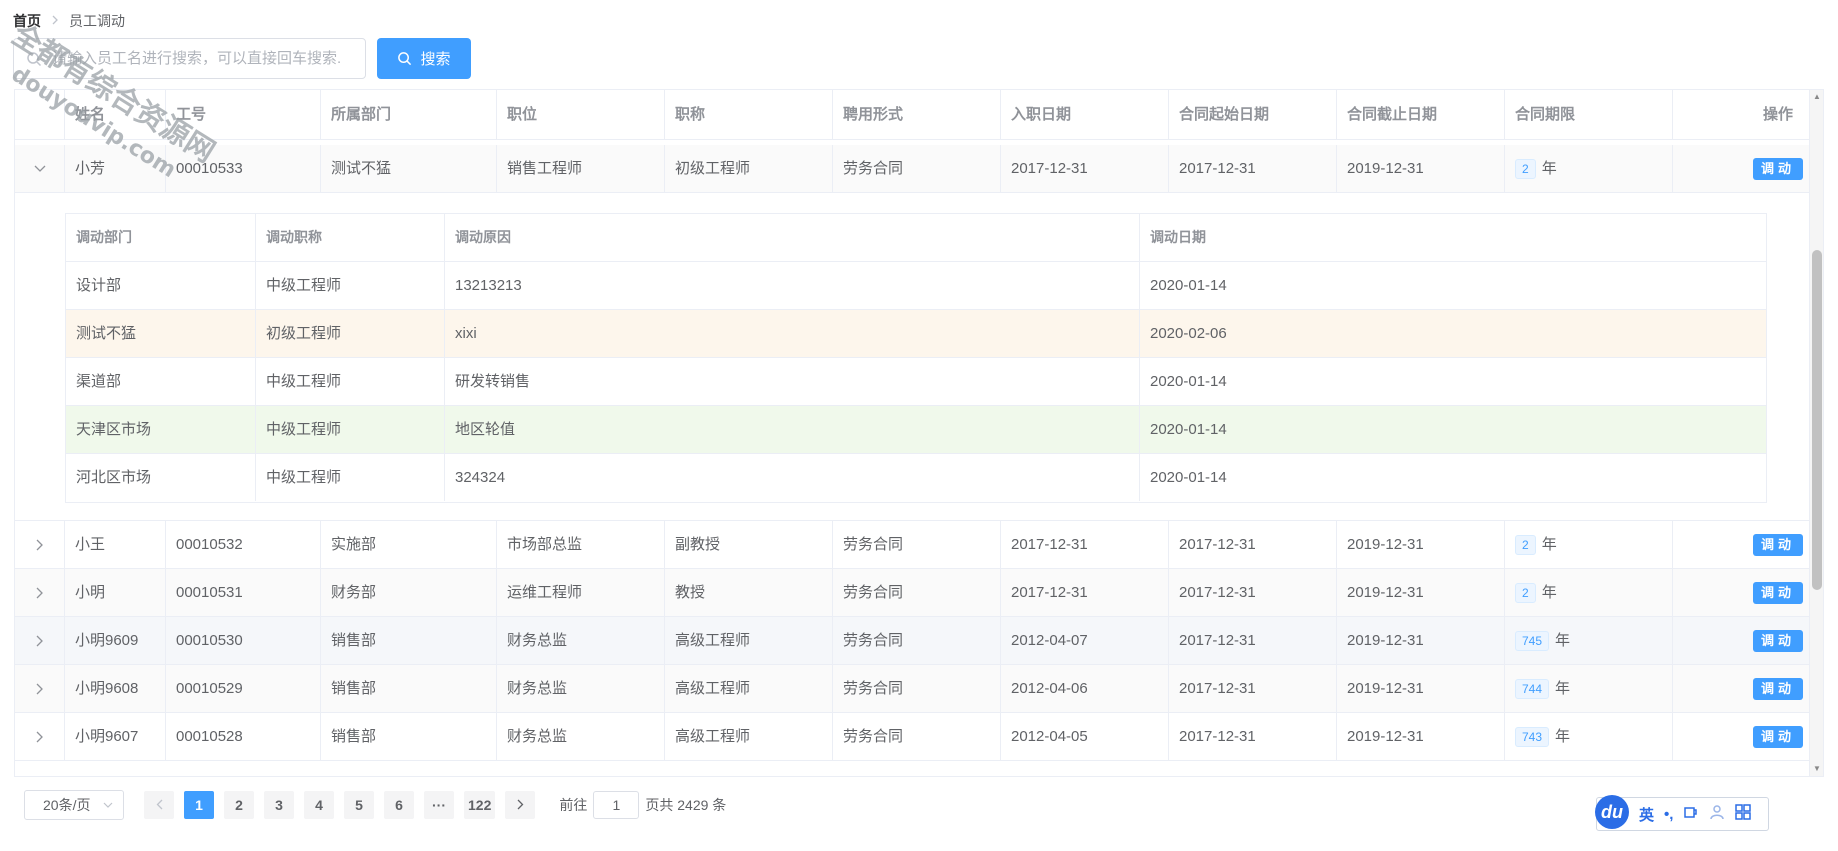 The height and width of the screenshot is (851, 1838). I want to click on prev-page-button, so click(159, 805).